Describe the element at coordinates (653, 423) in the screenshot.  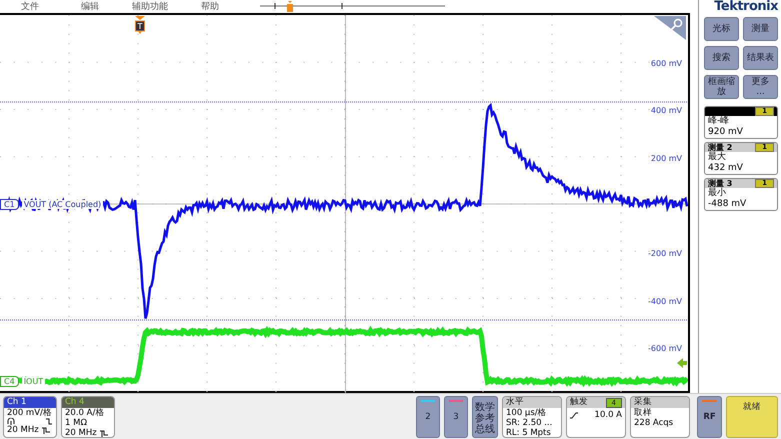
I see `setting-text: 228 Acqs` at that location.